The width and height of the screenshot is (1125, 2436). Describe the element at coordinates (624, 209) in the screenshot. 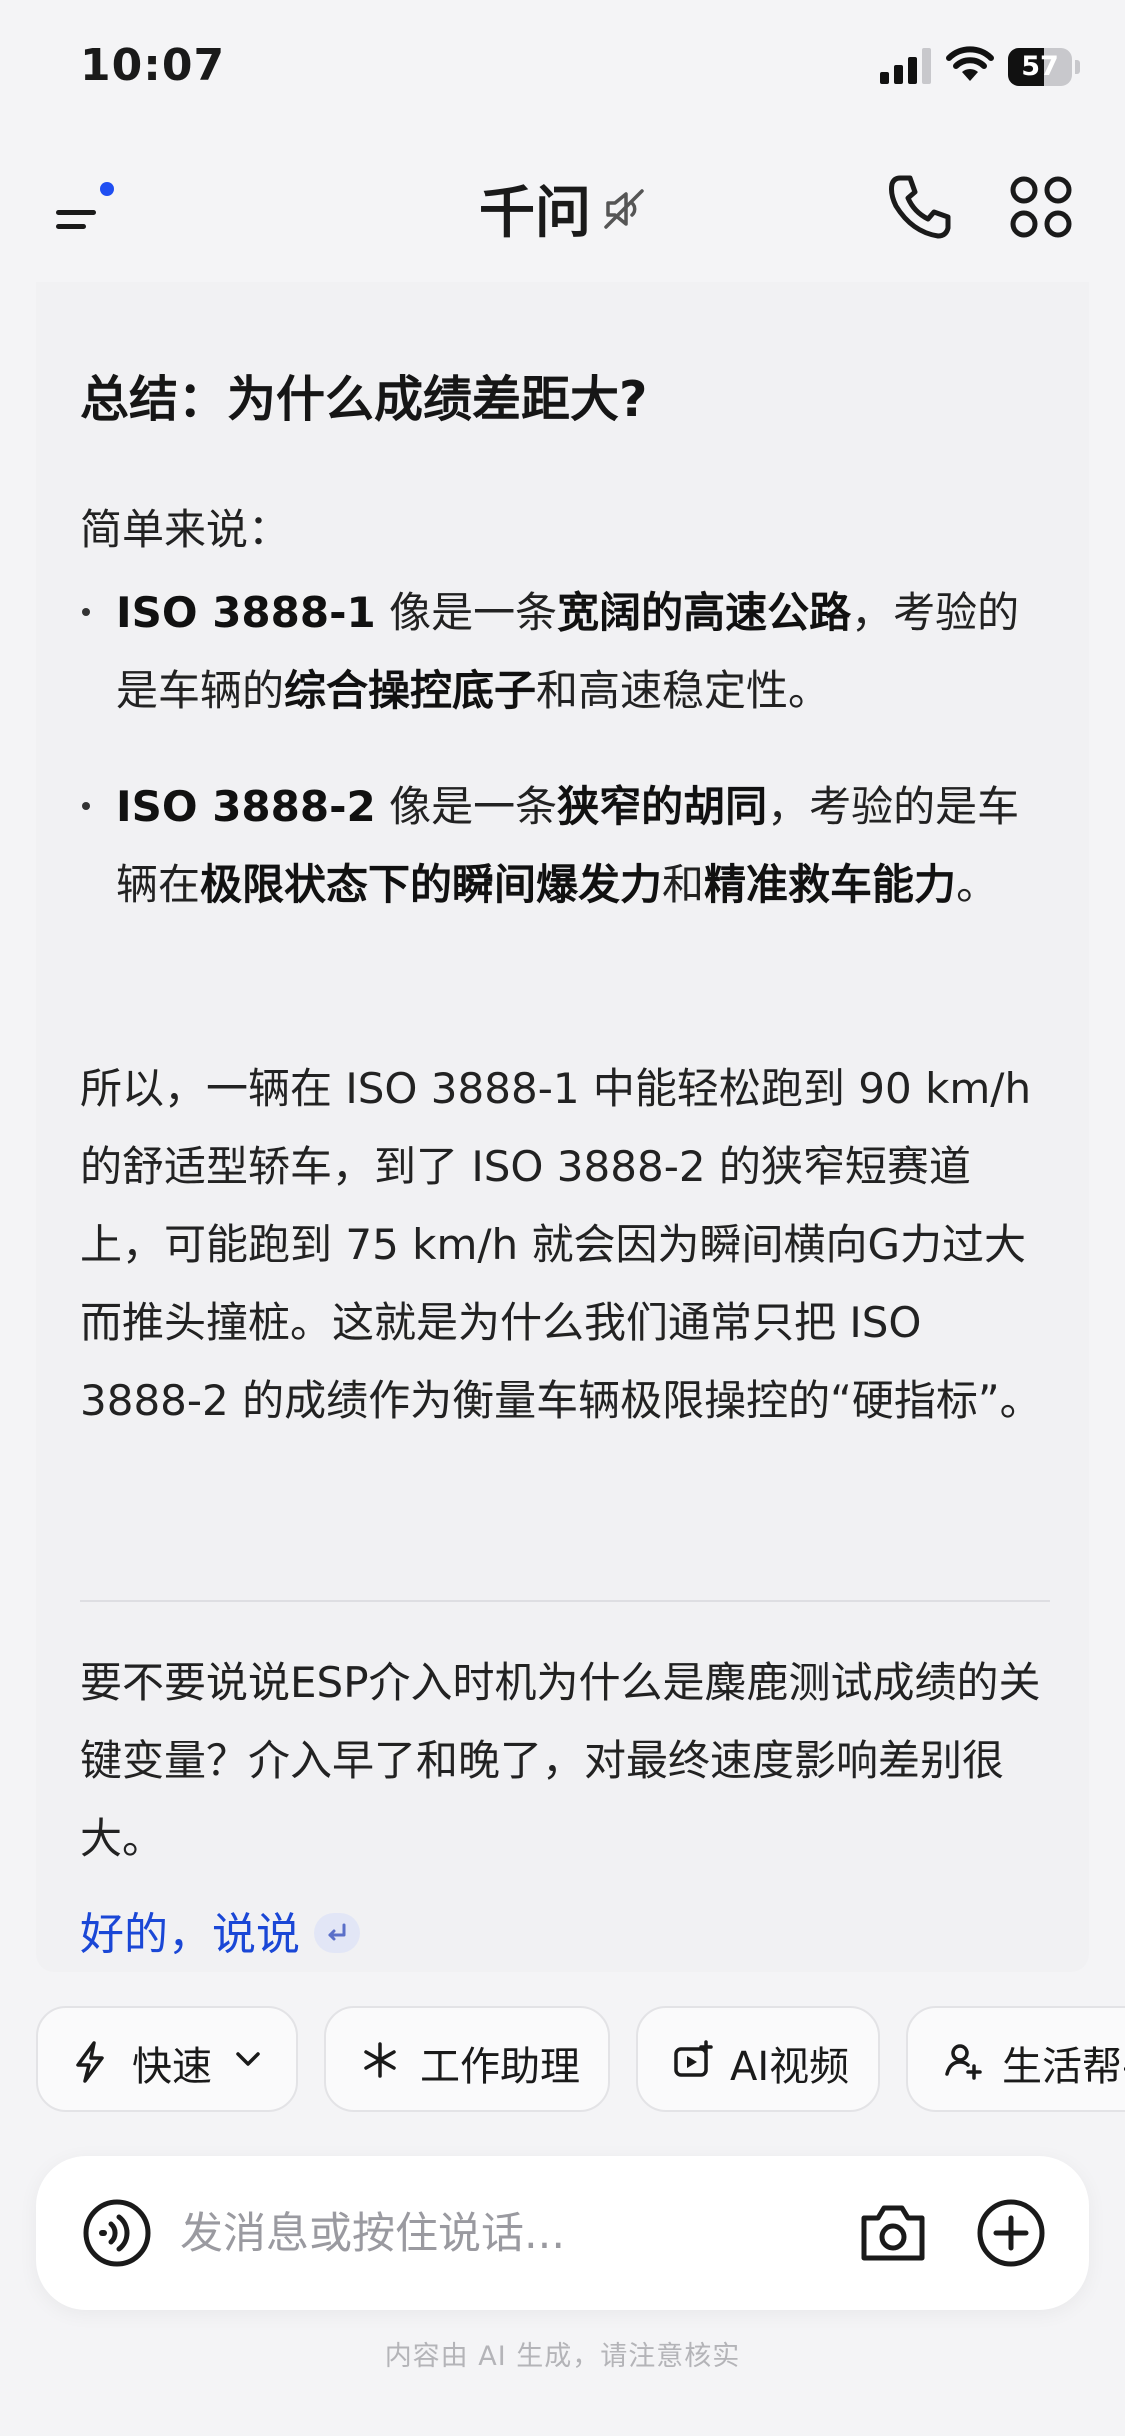

I see `speaker-muted-icon` at that location.